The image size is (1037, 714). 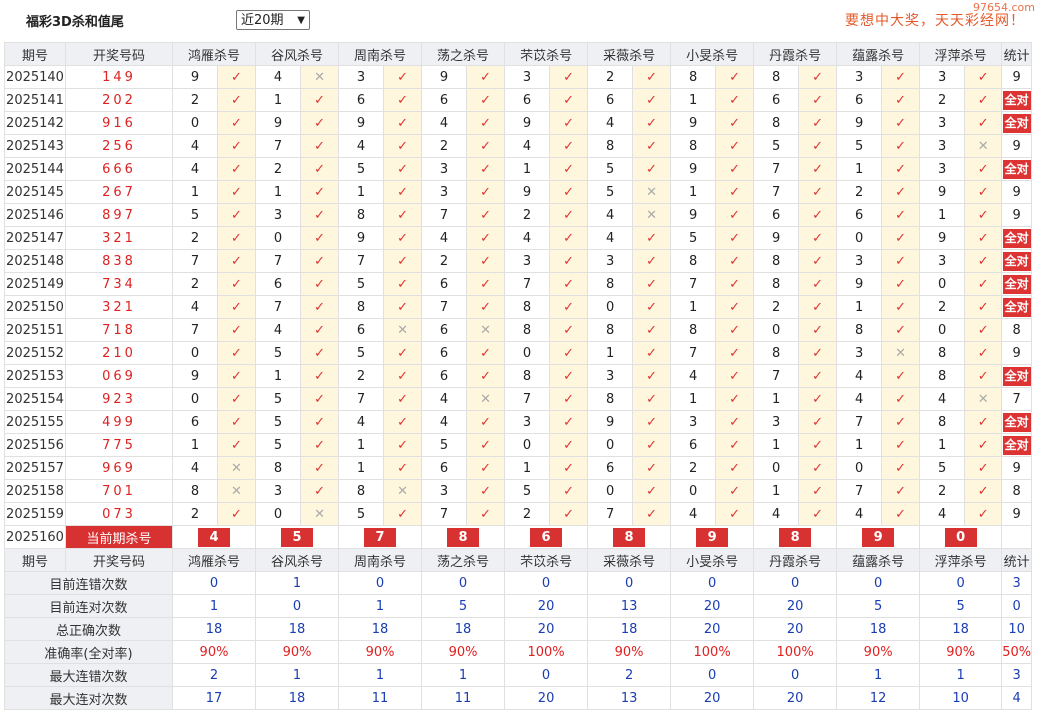 I want to click on all-correct-badge: 全对, so click(x=1016, y=261).